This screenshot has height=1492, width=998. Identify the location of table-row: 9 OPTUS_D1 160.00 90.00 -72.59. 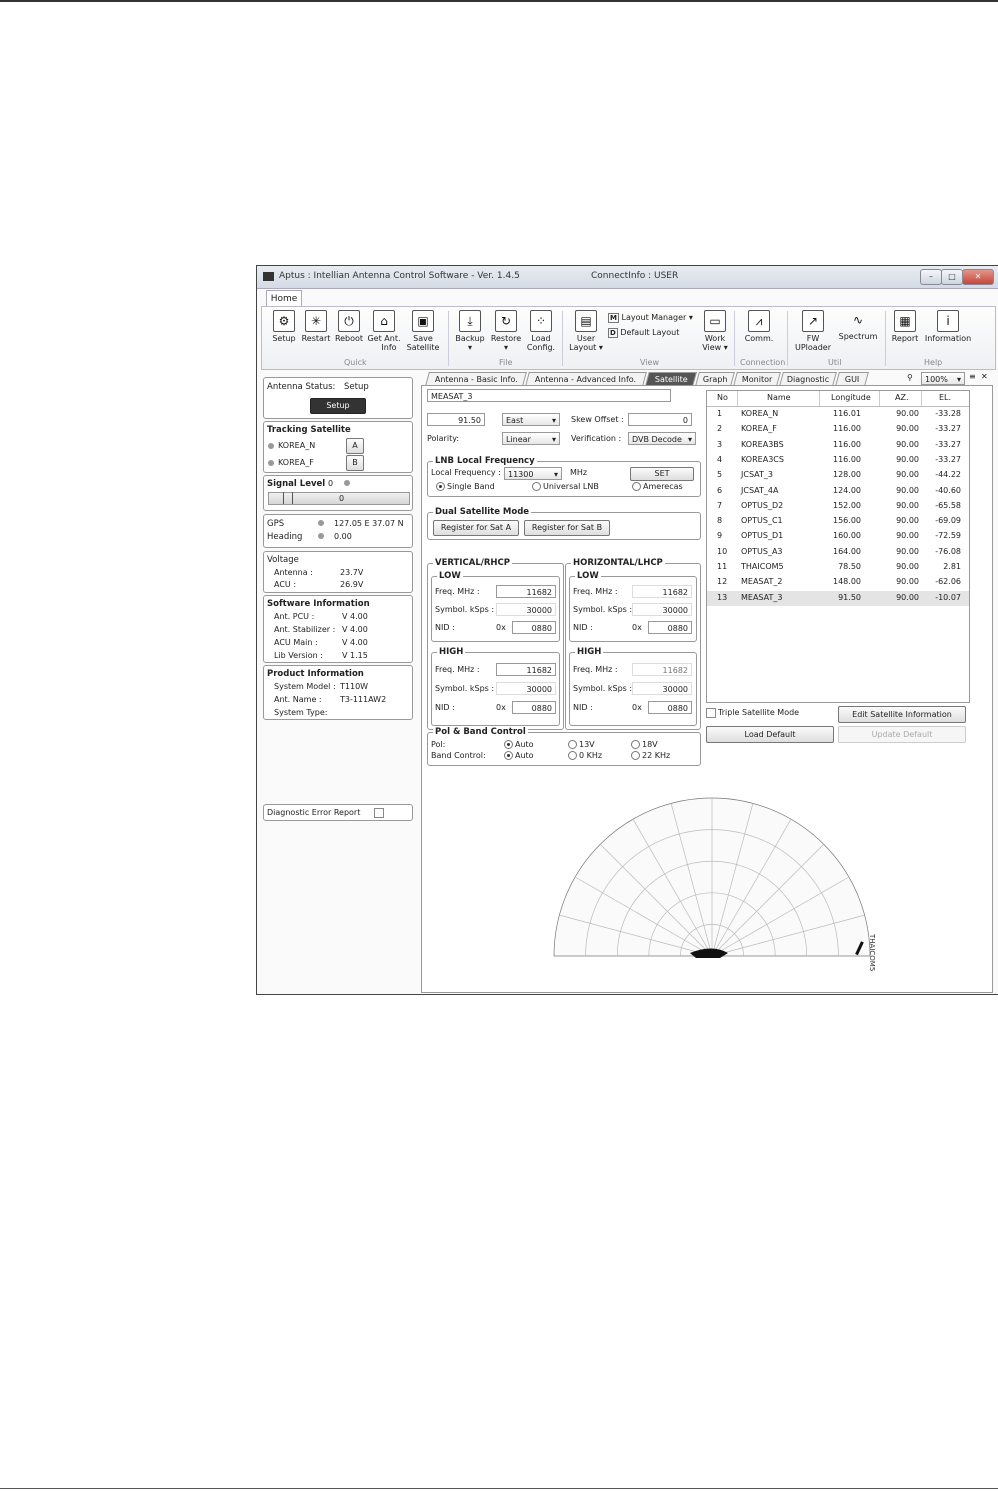
(838, 536).